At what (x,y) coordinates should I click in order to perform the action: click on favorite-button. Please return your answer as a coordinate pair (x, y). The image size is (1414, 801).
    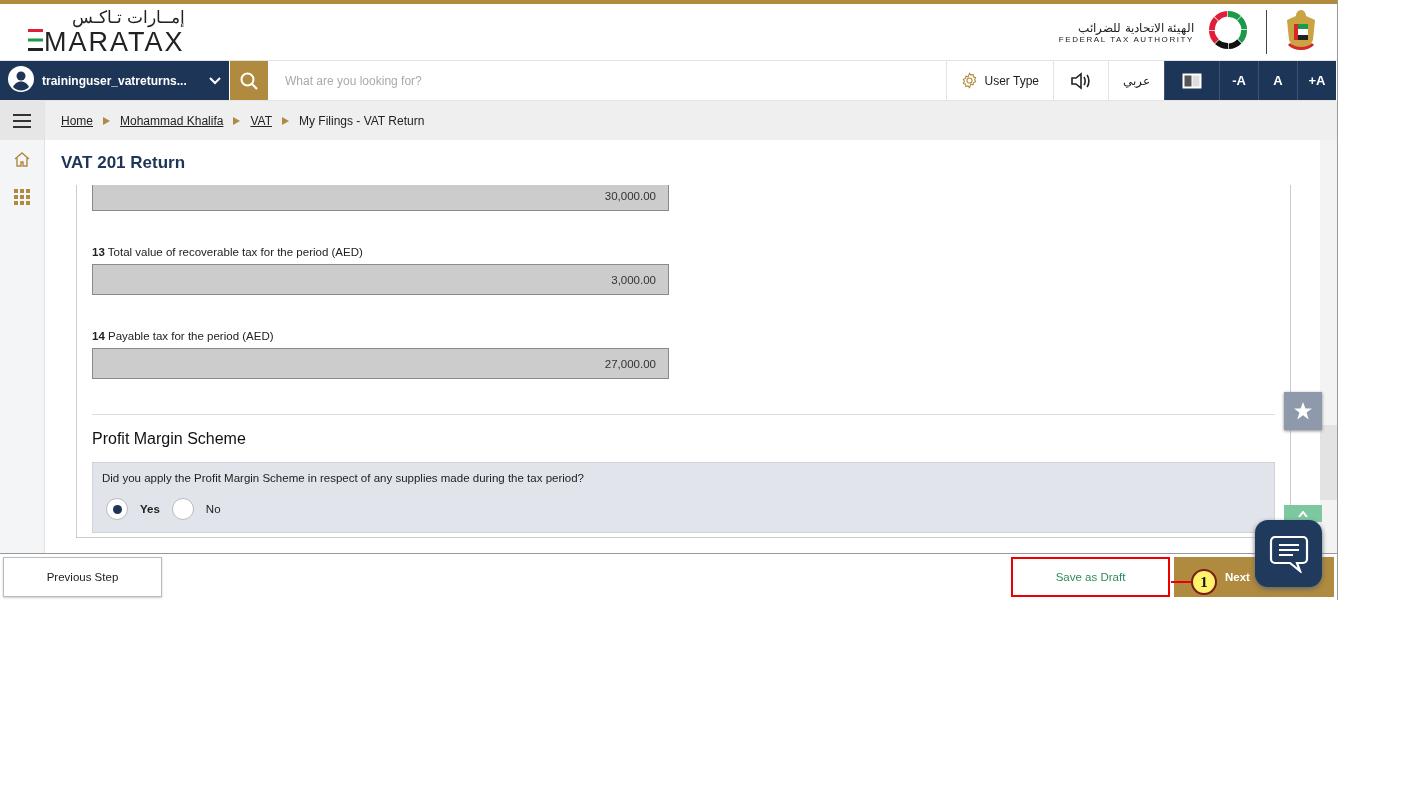
    Looking at the image, I should click on (1303, 411).